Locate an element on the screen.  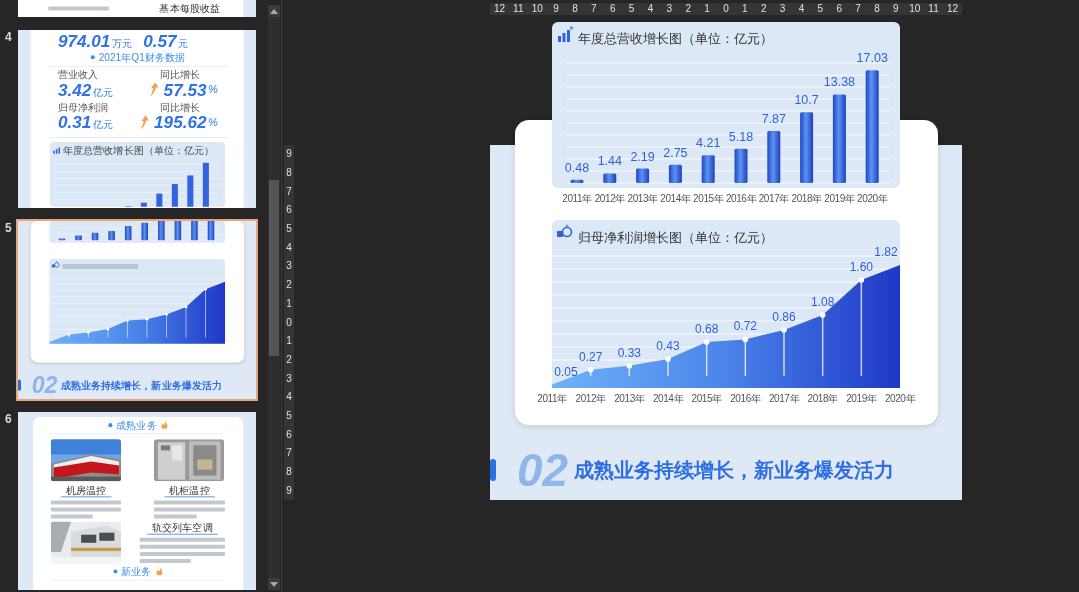
value-label: 0.27 is located at coordinates (591, 356).